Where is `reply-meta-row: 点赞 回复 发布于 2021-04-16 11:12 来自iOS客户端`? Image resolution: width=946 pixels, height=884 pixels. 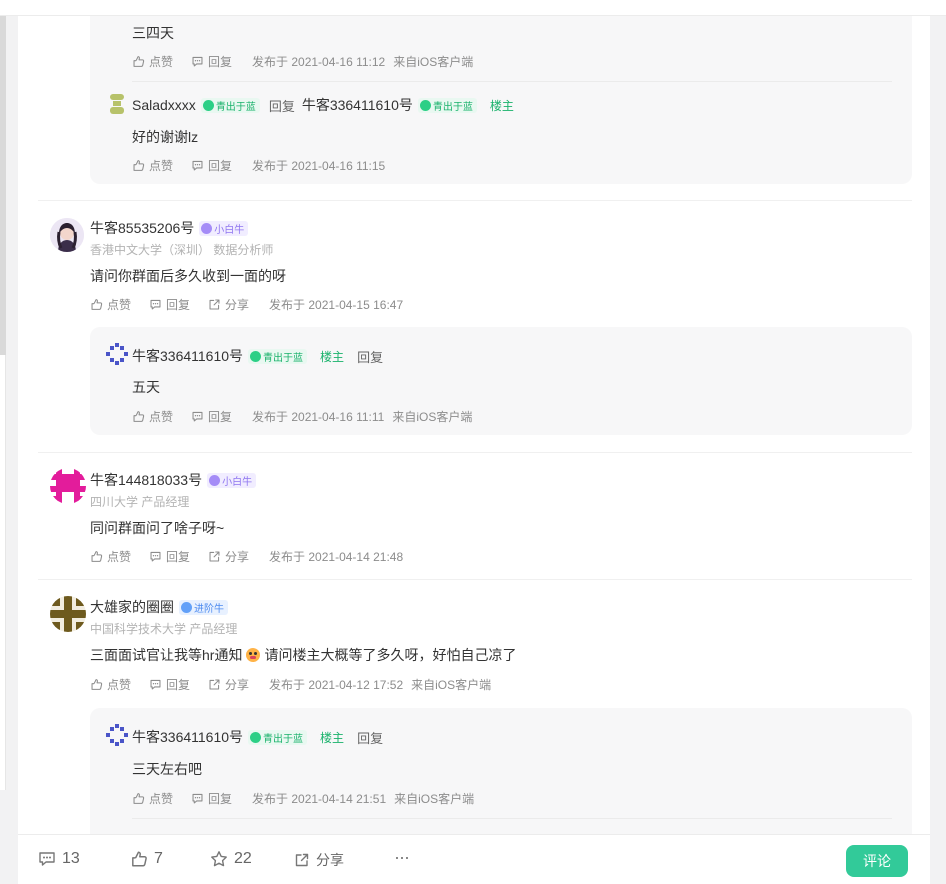
reply-meta-row: 点赞 回复 发布于 2021-04-16 11:12 来自iOS客户端 is located at coordinates (302, 61).